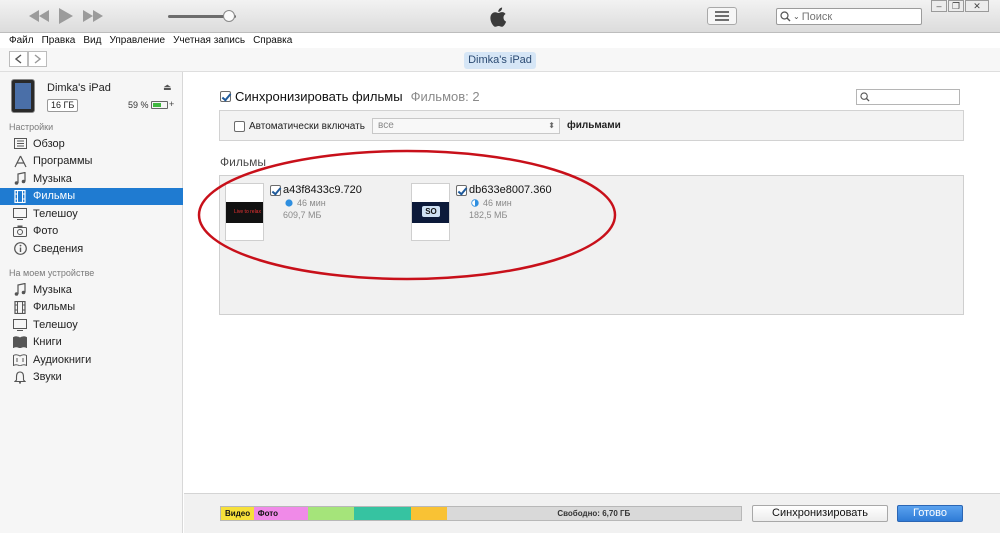 The height and width of the screenshot is (533, 1000). I want to click on sidebar-item-label: Музыка, so click(52, 178).